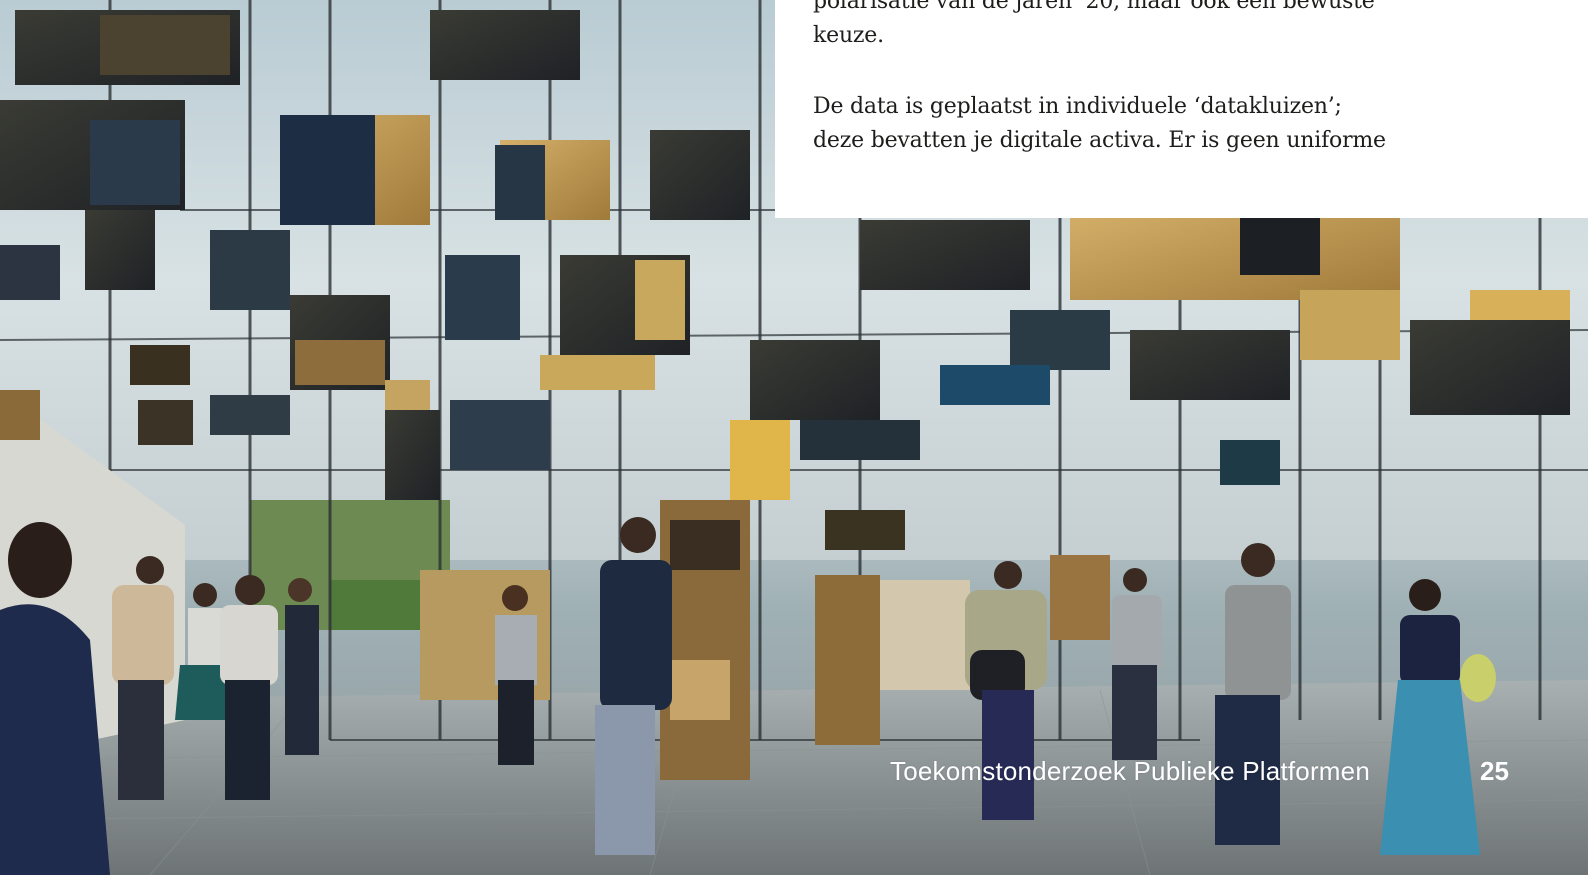 The height and width of the screenshot is (875, 1588). Describe the element at coordinates (1130, 771) in the screenshot. I see `footer-publication-title: Toekomstonderzoek Publieke Platformen` at that location.